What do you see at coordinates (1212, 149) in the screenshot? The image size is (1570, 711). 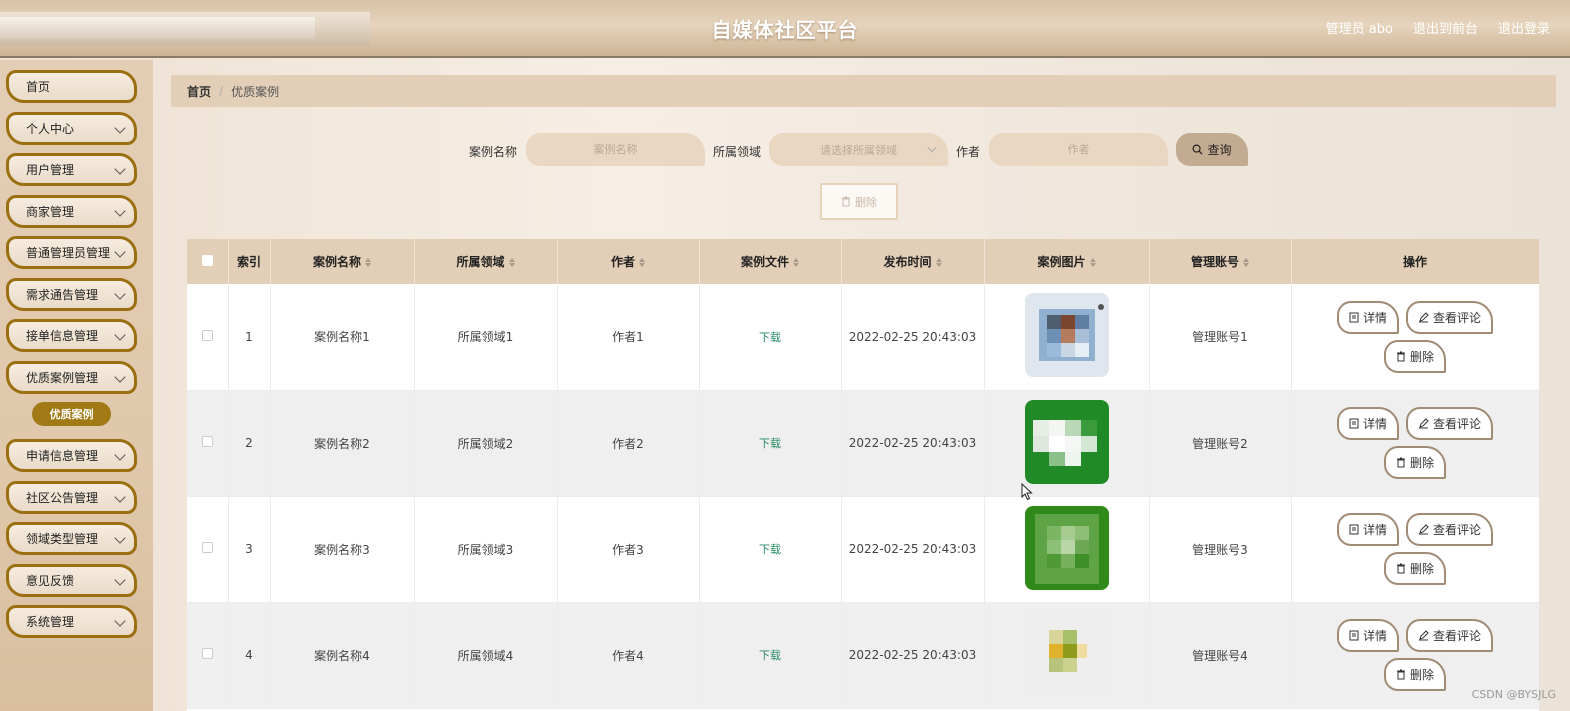 I see `query-button: 查询` at bounding box center [1212, 149].